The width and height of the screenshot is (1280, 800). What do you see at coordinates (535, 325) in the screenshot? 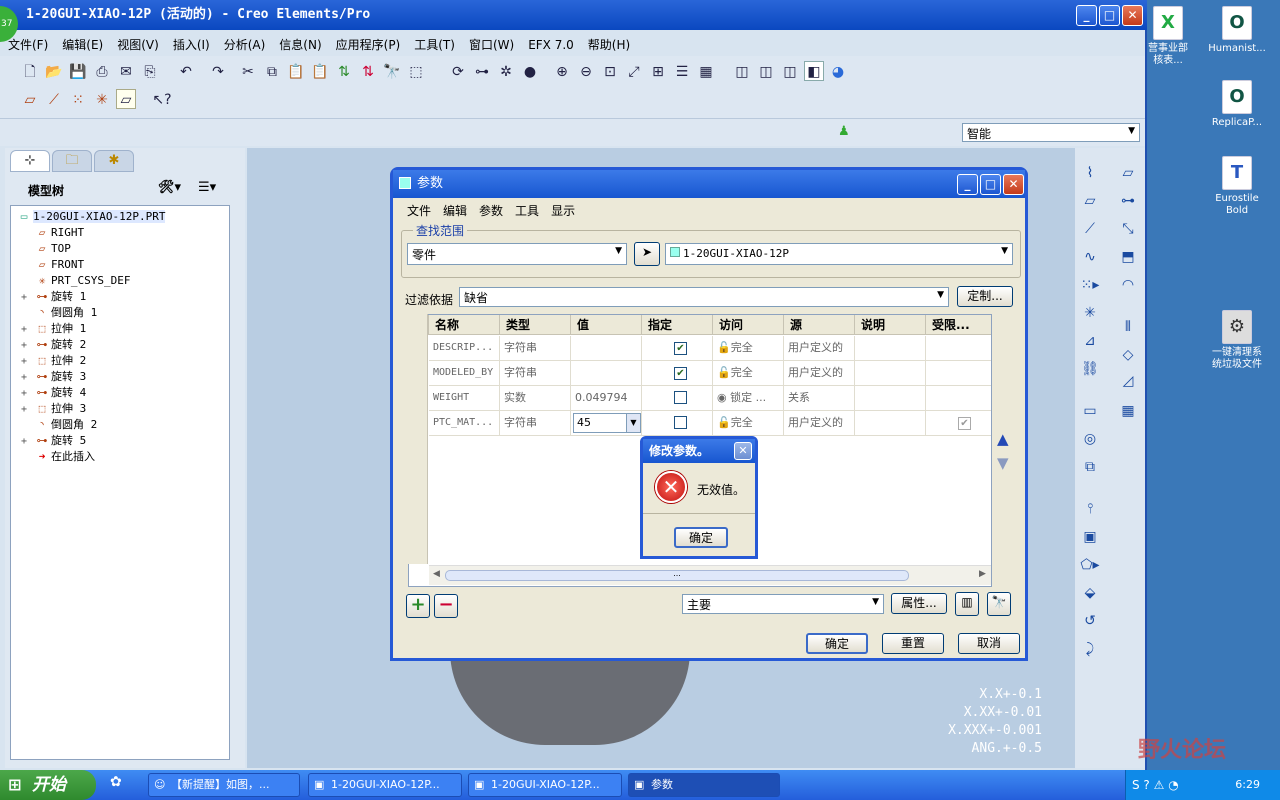
I see `column-header: 类型` at bounding box center [535, 325].